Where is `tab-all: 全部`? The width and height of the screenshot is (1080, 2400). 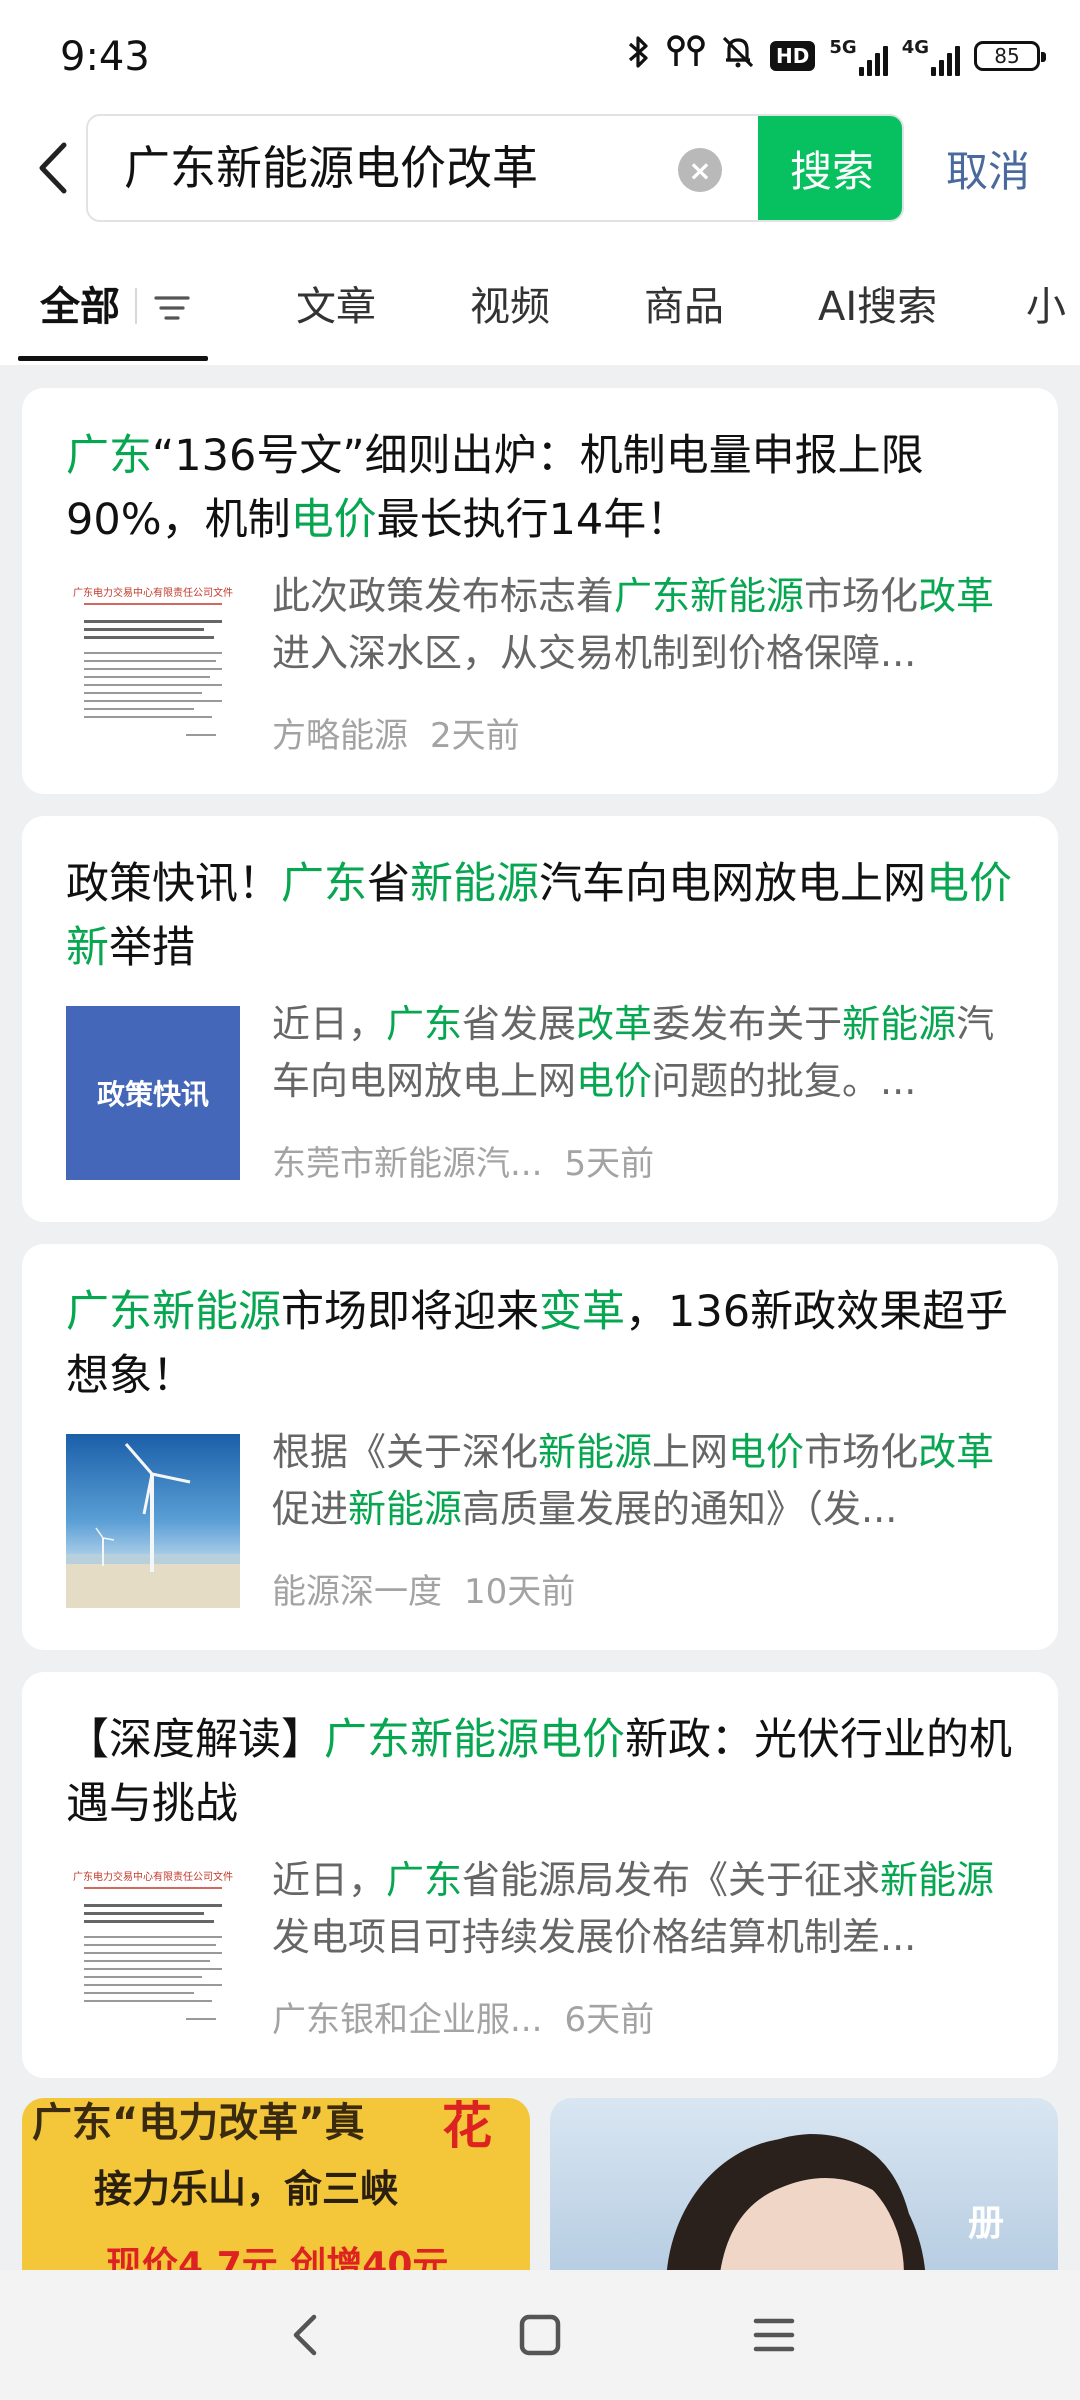
tab-all: 全部 is located at coordinates (80, 303).